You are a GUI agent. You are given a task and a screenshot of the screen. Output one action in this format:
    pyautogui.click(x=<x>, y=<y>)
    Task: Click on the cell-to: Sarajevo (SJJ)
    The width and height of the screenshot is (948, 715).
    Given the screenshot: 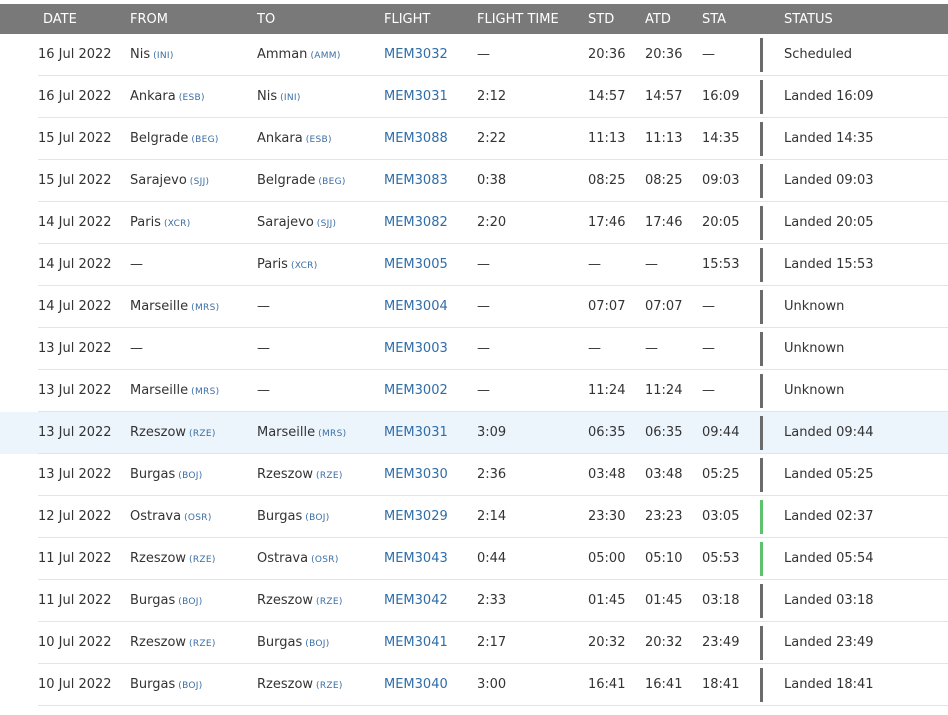 What is the action you would take?
    pyautogui.click(x=296, y=223)
    